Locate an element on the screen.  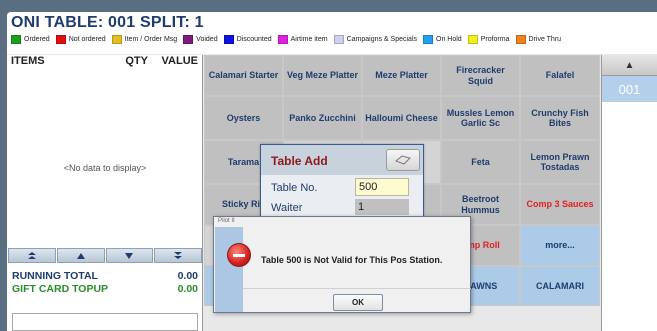
double-up-icon is located at coordinates (31, 255).